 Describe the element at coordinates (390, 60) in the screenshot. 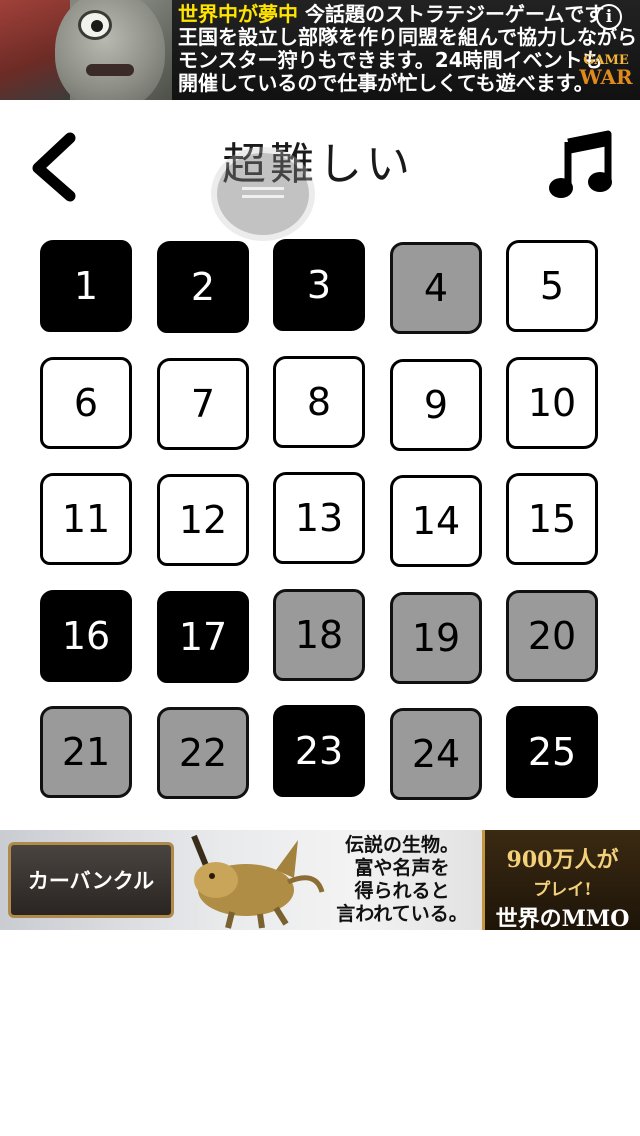

I see `ad-line-3: モンスター狩りもできます。24時間イベントも` at that location.